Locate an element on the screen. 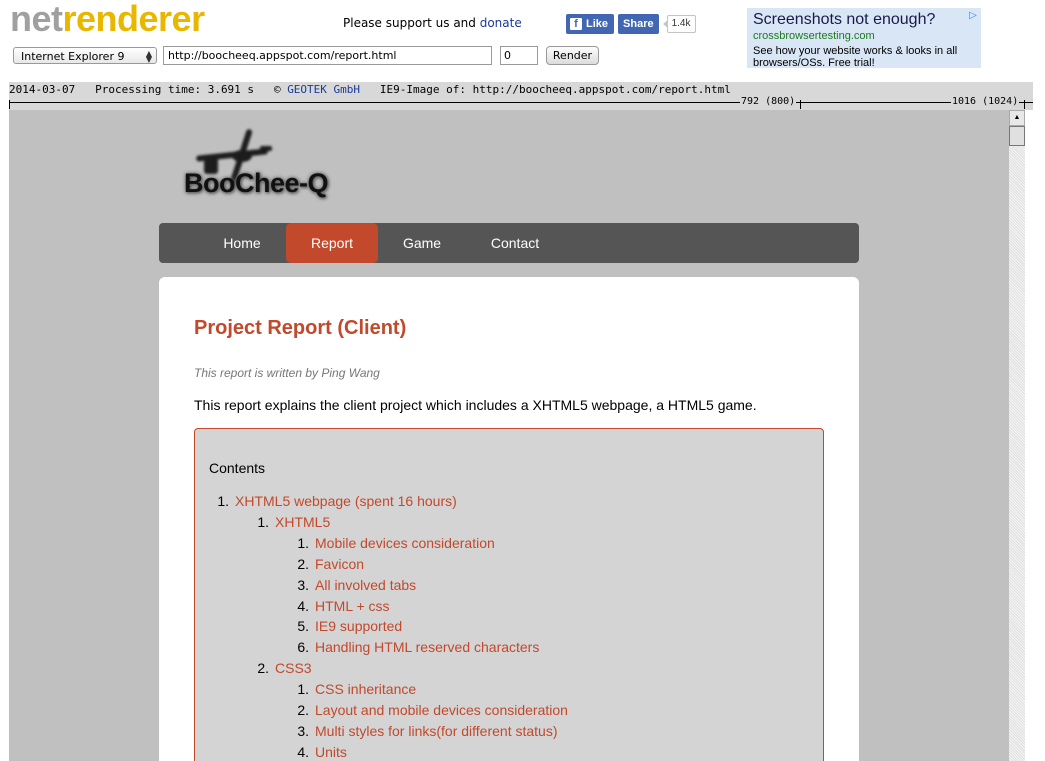  byline: This report is written by Ping Wang is located at coordinates (287, 373).